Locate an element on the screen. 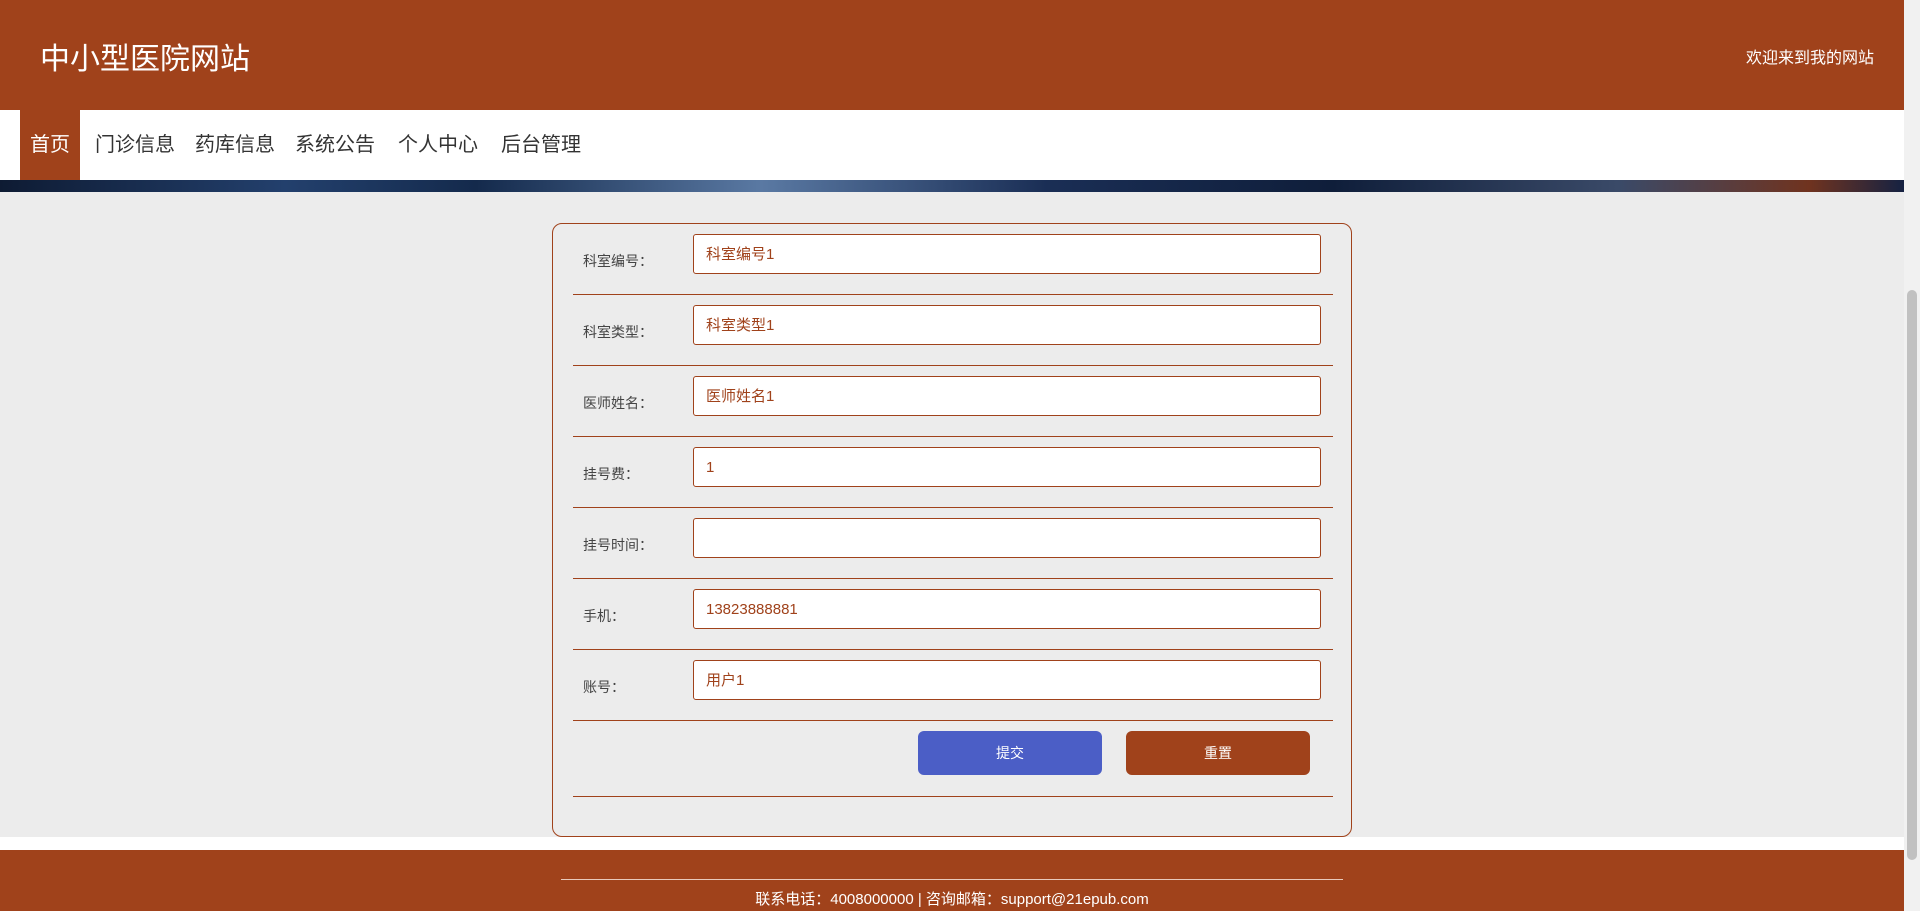 This screenshot has height=911, width=1920. content-bottom-strip is located at coordinates (952, 843).